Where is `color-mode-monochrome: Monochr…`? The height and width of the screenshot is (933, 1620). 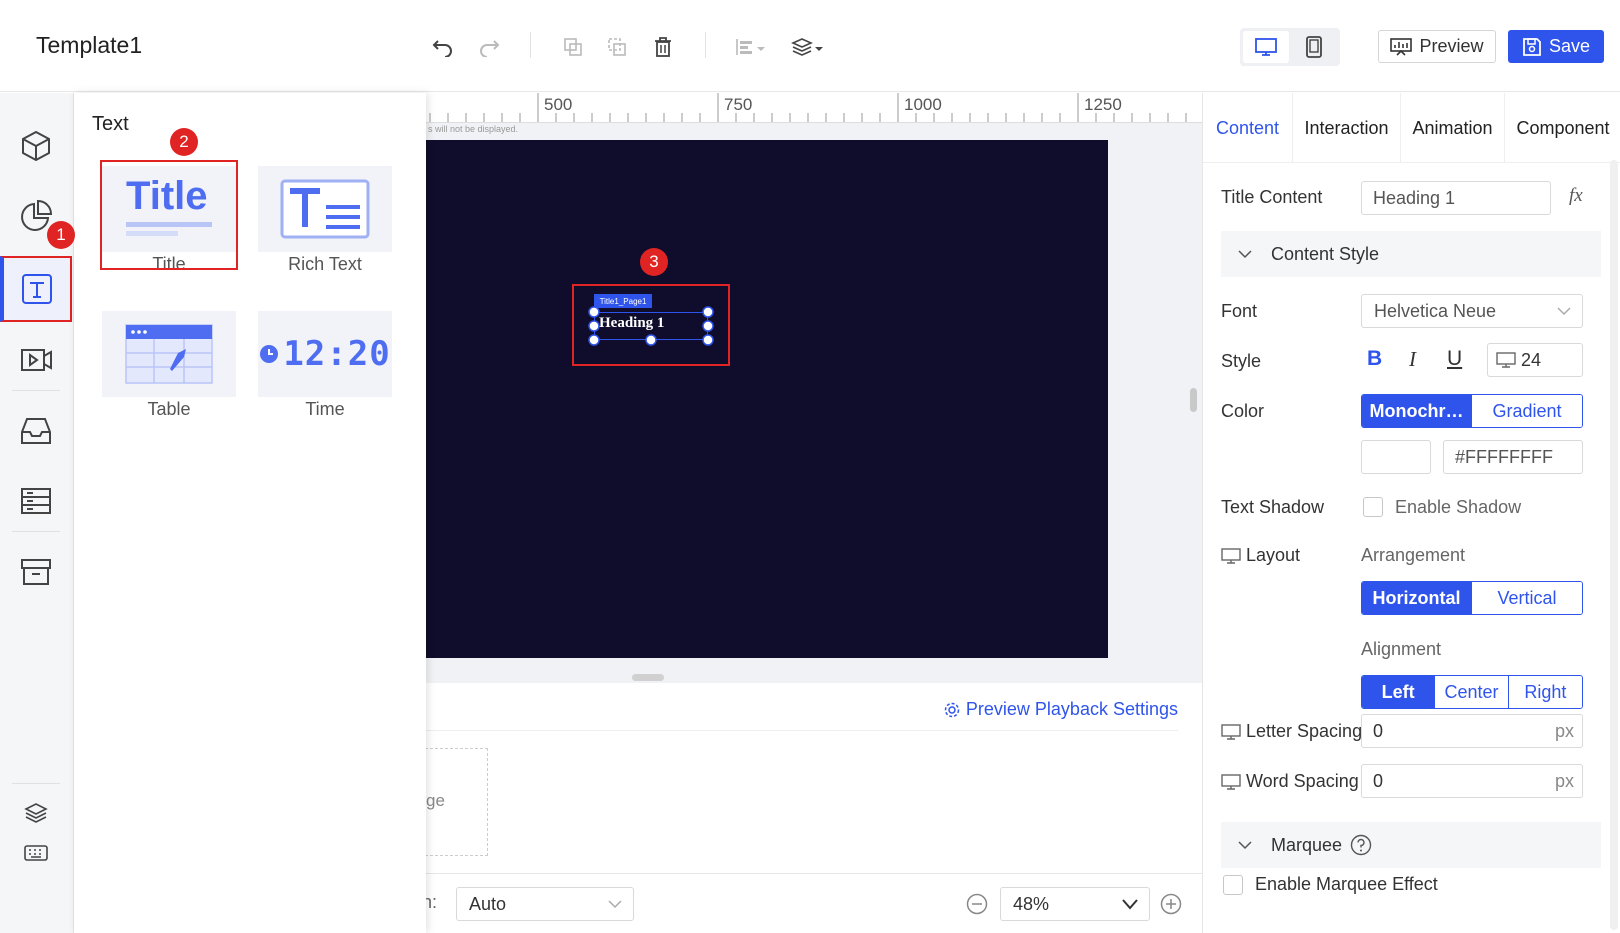 color-mode-monochrome: Monochr… is located at coordinates (1417, 411).